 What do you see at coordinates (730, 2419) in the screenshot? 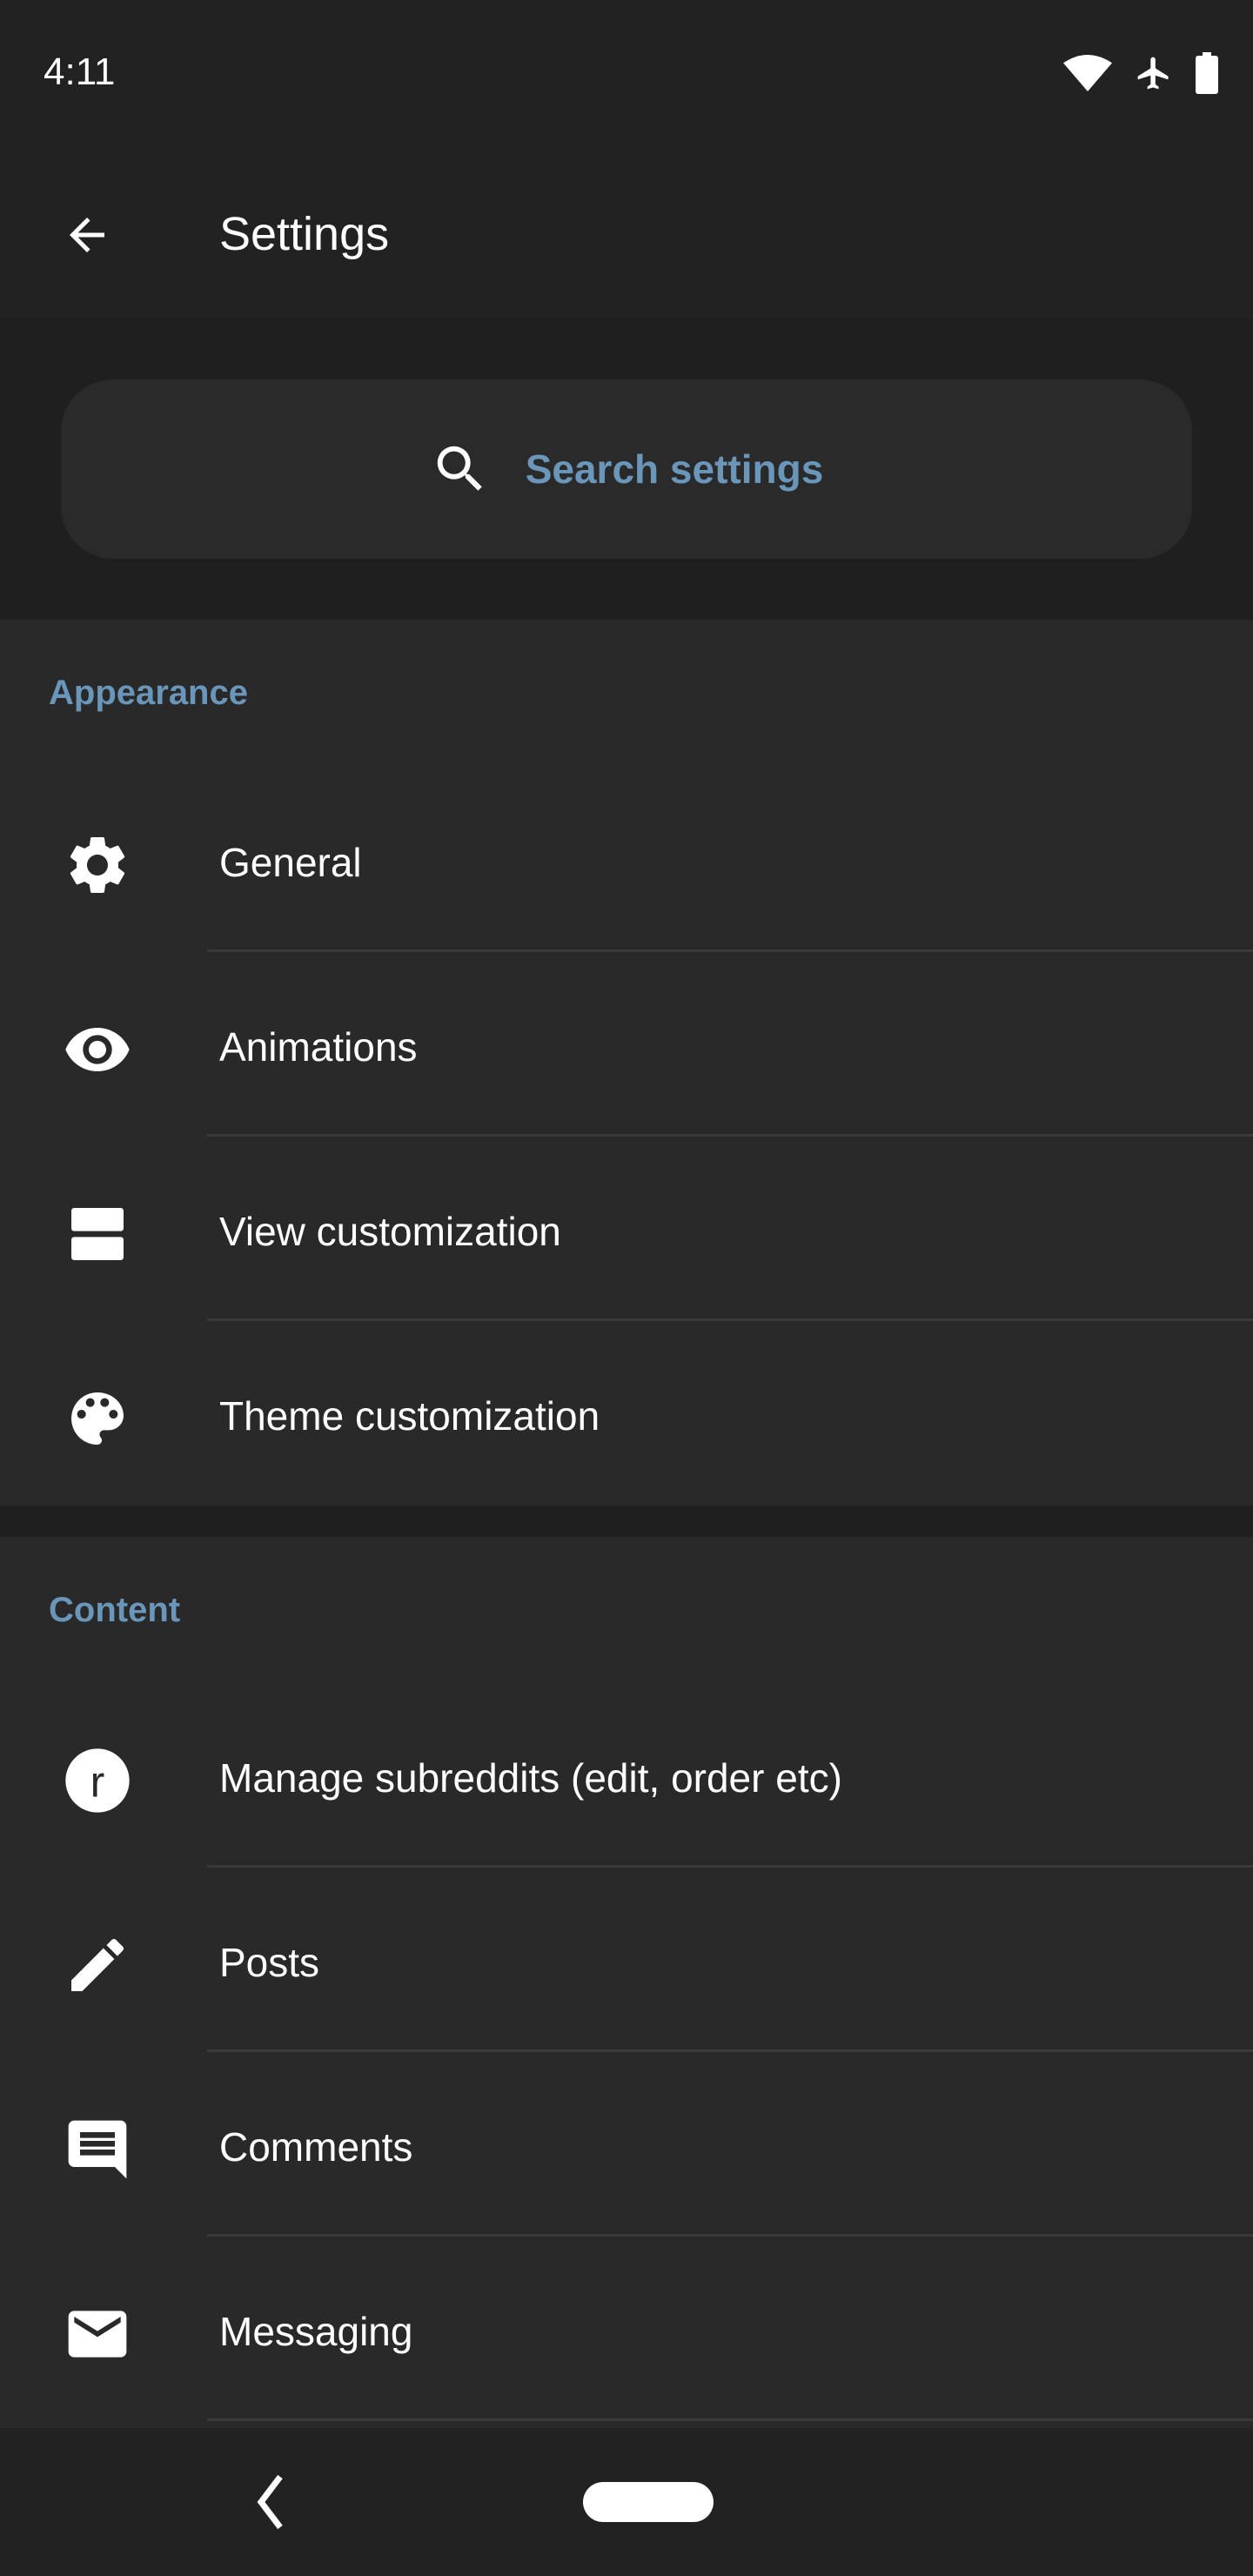
I see `divider` at bounding box center [730, 2419].